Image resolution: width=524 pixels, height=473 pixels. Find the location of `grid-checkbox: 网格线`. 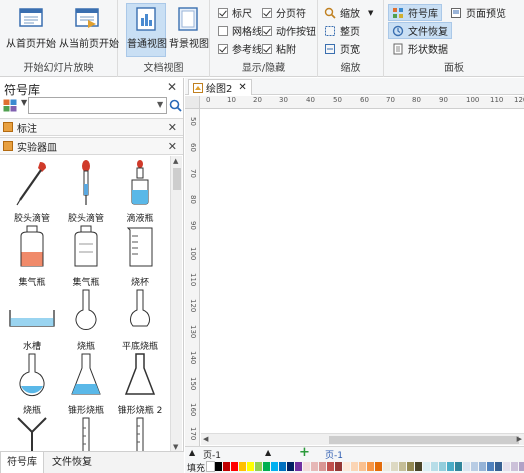

grid-checkbox: 网格线 is located at coordinates (240, 30).